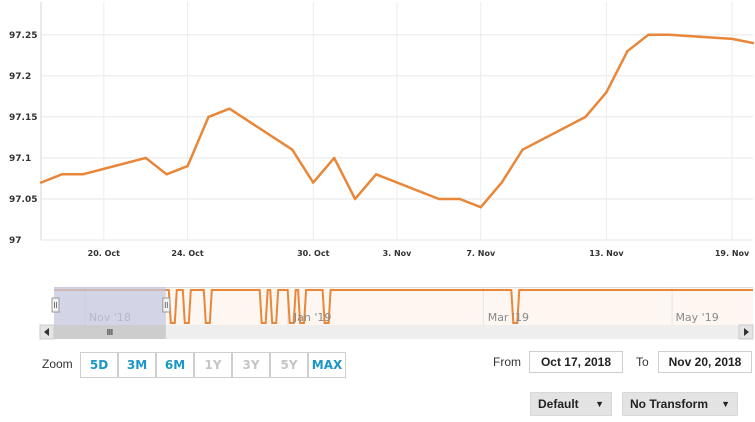  Describe the element at coordinates (289, 365) in the screenshot. I see `zoom-5y-button: 5Y` at that location.